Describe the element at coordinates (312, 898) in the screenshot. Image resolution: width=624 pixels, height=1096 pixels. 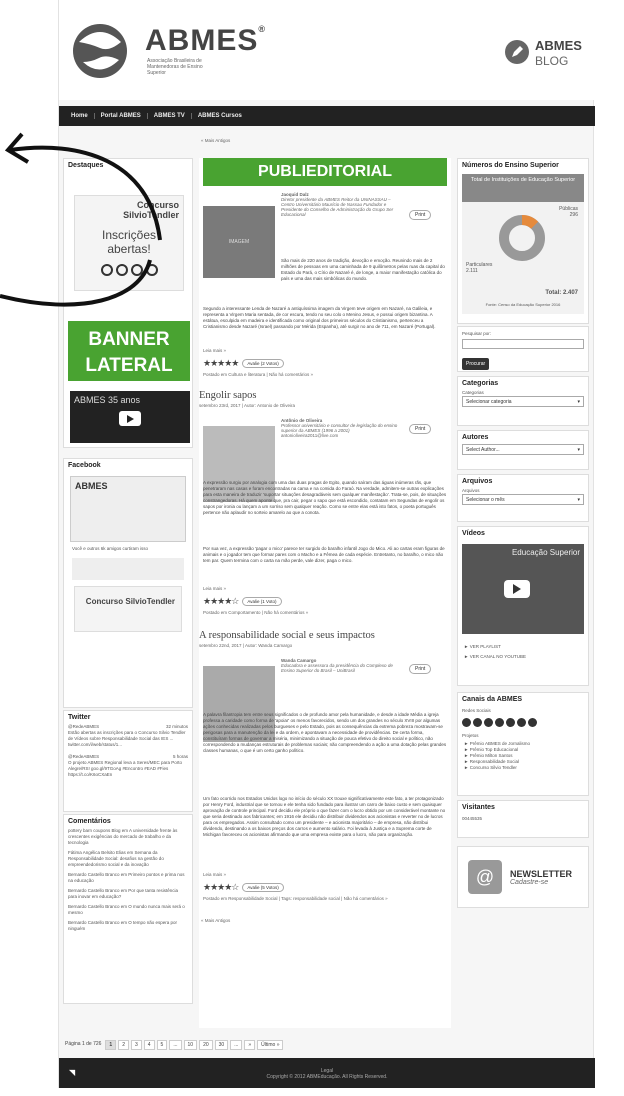
I see `tags: Tags: responsabilidade social |` at that location.